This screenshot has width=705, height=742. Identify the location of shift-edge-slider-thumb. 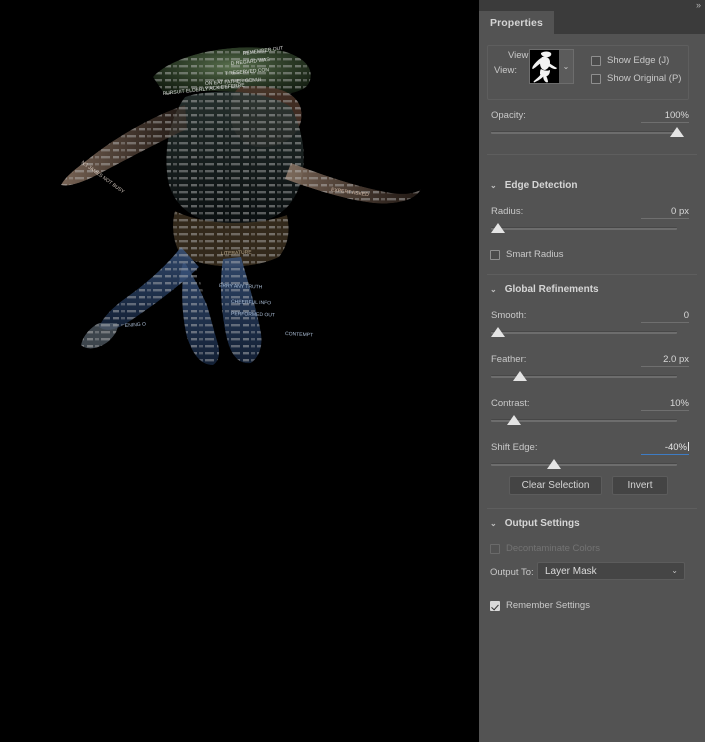
(554, 464).